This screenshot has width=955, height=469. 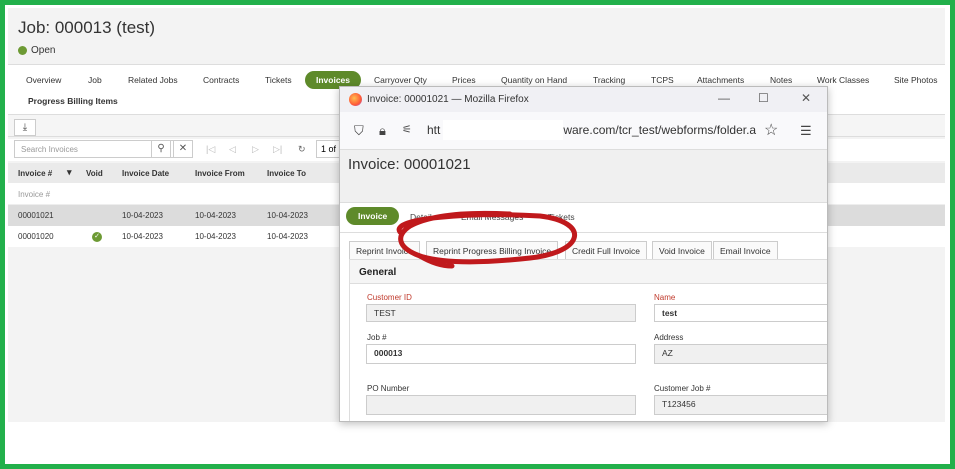 I want to click on customer-id-field: TEST, so click(x=501, y=313).